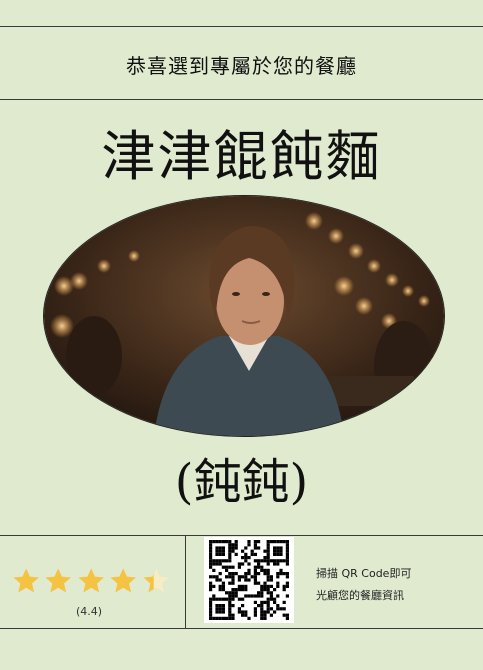  What do you see at coordinates (156, 580) in the screenshot?
I see `partial-star-icon` at bounding box center [156, 580].